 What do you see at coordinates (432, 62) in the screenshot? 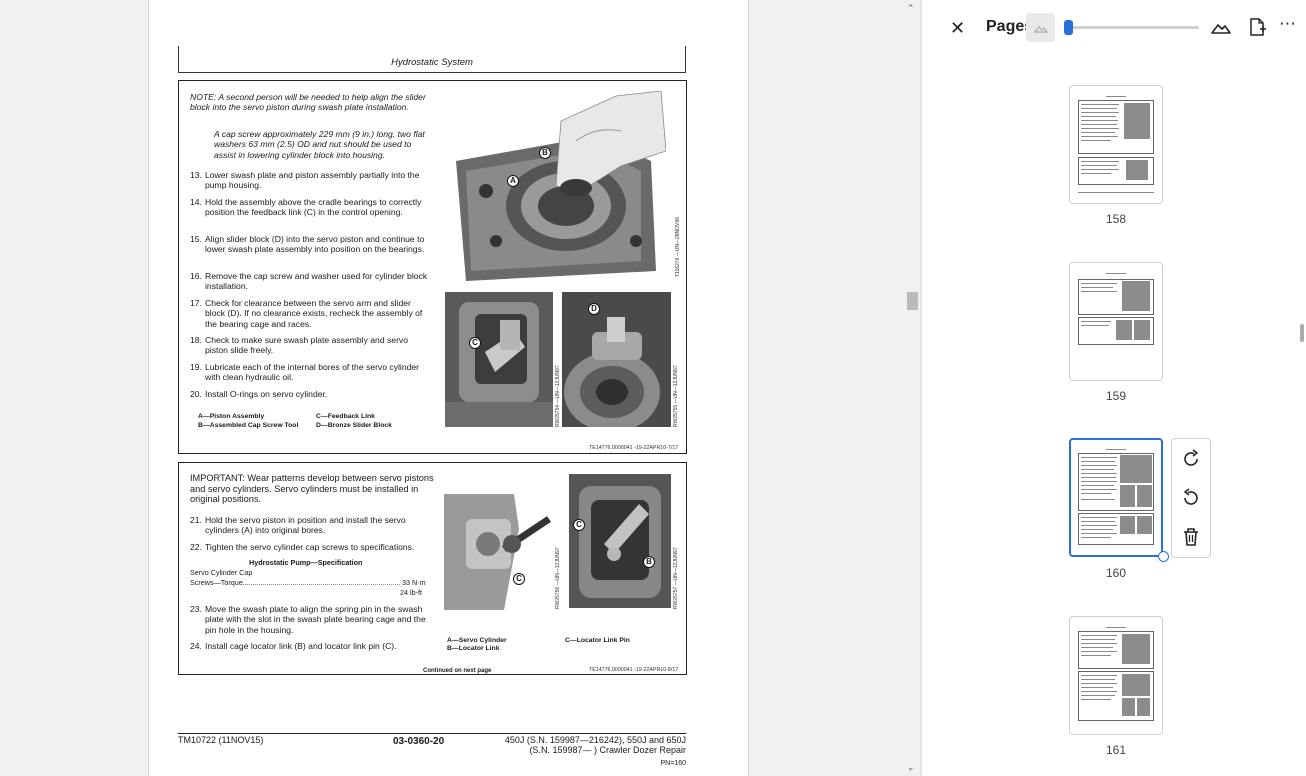
I see `page-header-title: Hydrostatic System` at bounding box center [432, 62].